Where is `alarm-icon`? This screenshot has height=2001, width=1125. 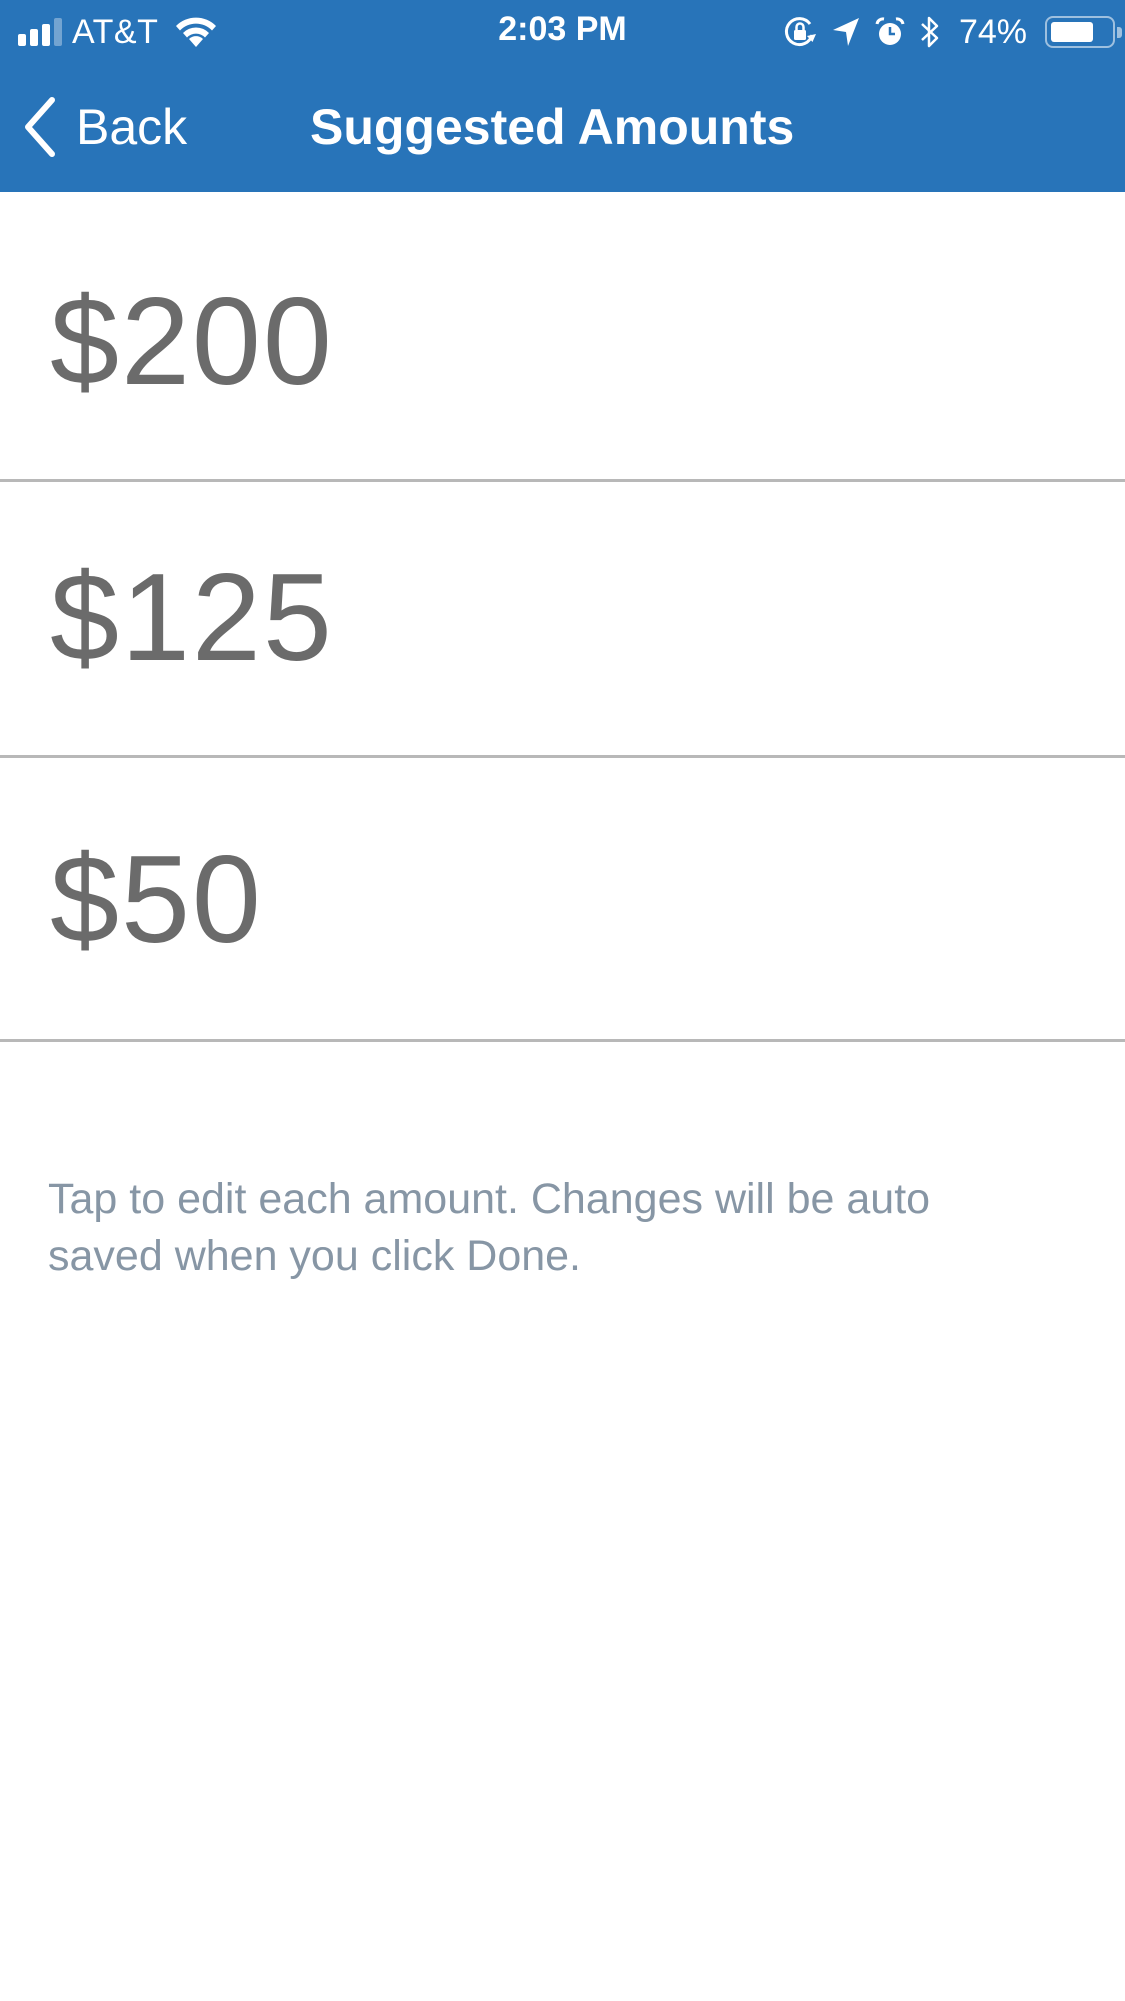 alarm-icon is located at coordinates (890, 31).